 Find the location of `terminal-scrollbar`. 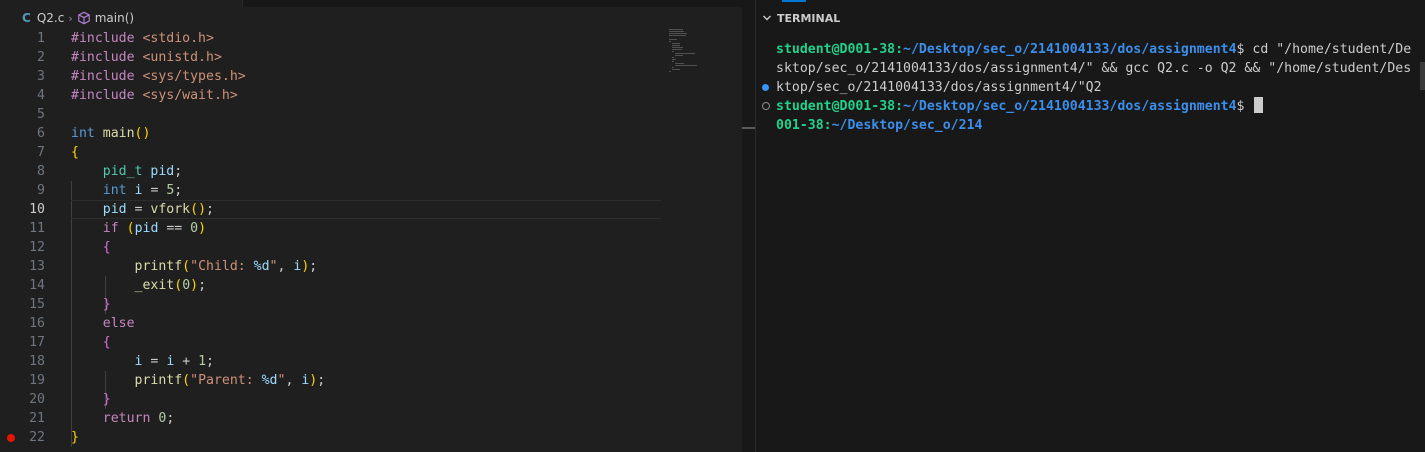

terminal-scrollbar is located at coordinates (1422, 76).